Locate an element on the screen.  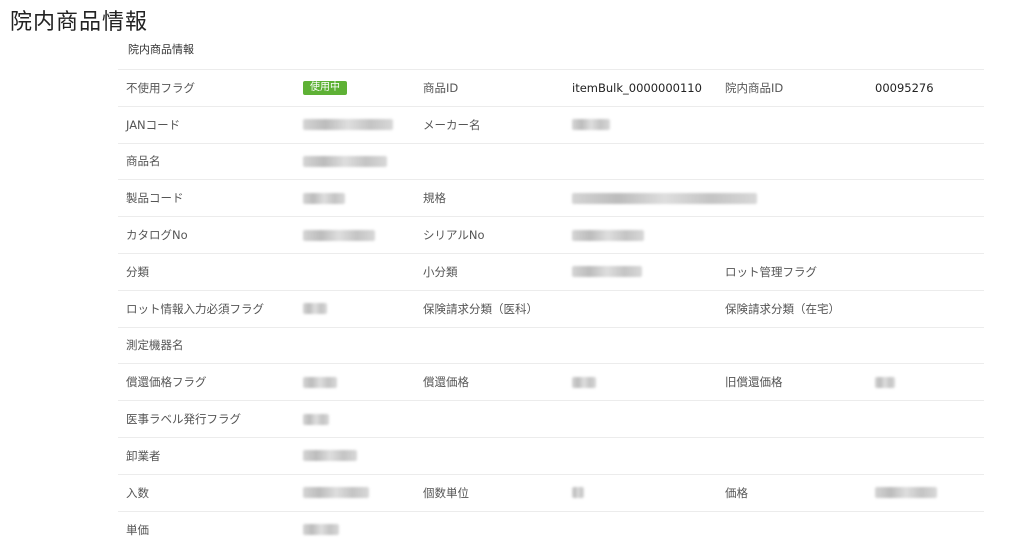
reimb-price-value is located at coordinates (584, 382).